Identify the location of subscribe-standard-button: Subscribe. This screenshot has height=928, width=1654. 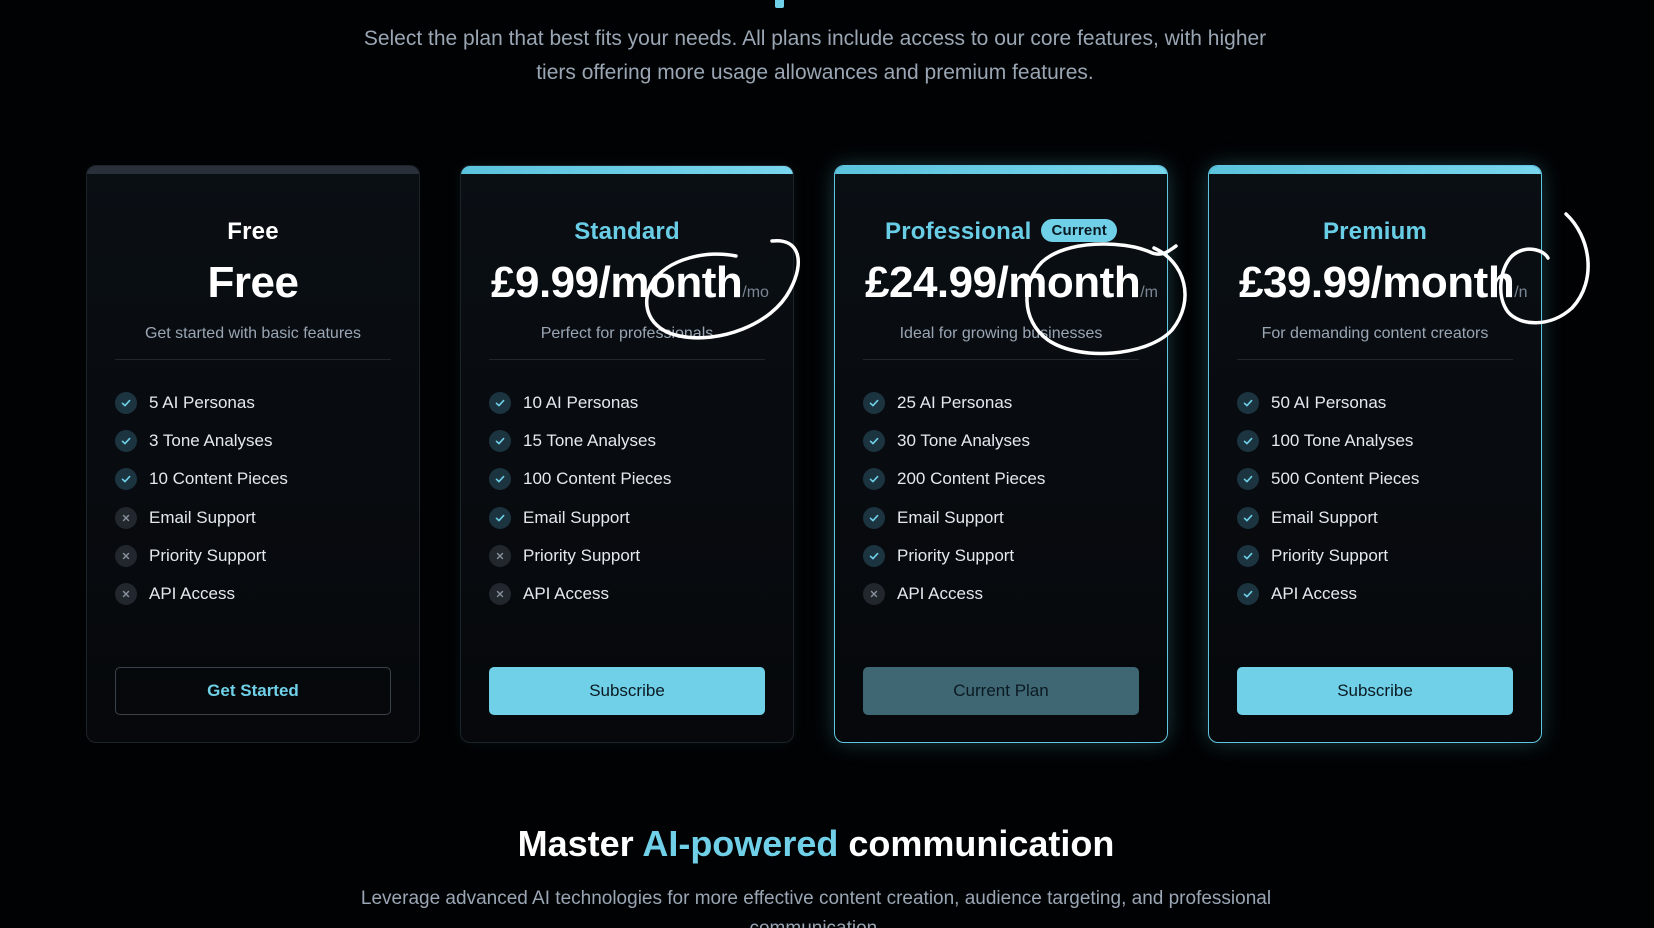
(627, 691).